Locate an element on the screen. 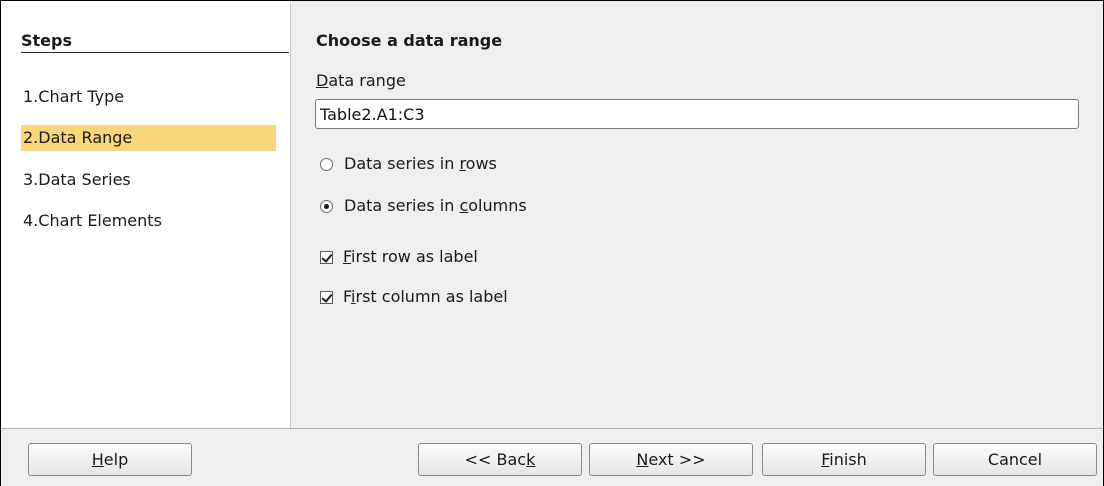 Image resolution: width=1104 pixels, height=486 pixels. steps-title: Steps is located at coordinates (155, 42).